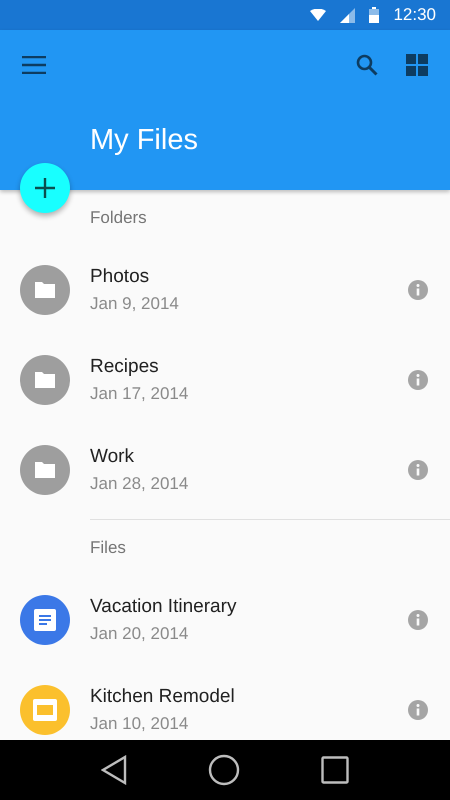  I want to click on item-date: Jan 20, 2014, so click(140, 634).